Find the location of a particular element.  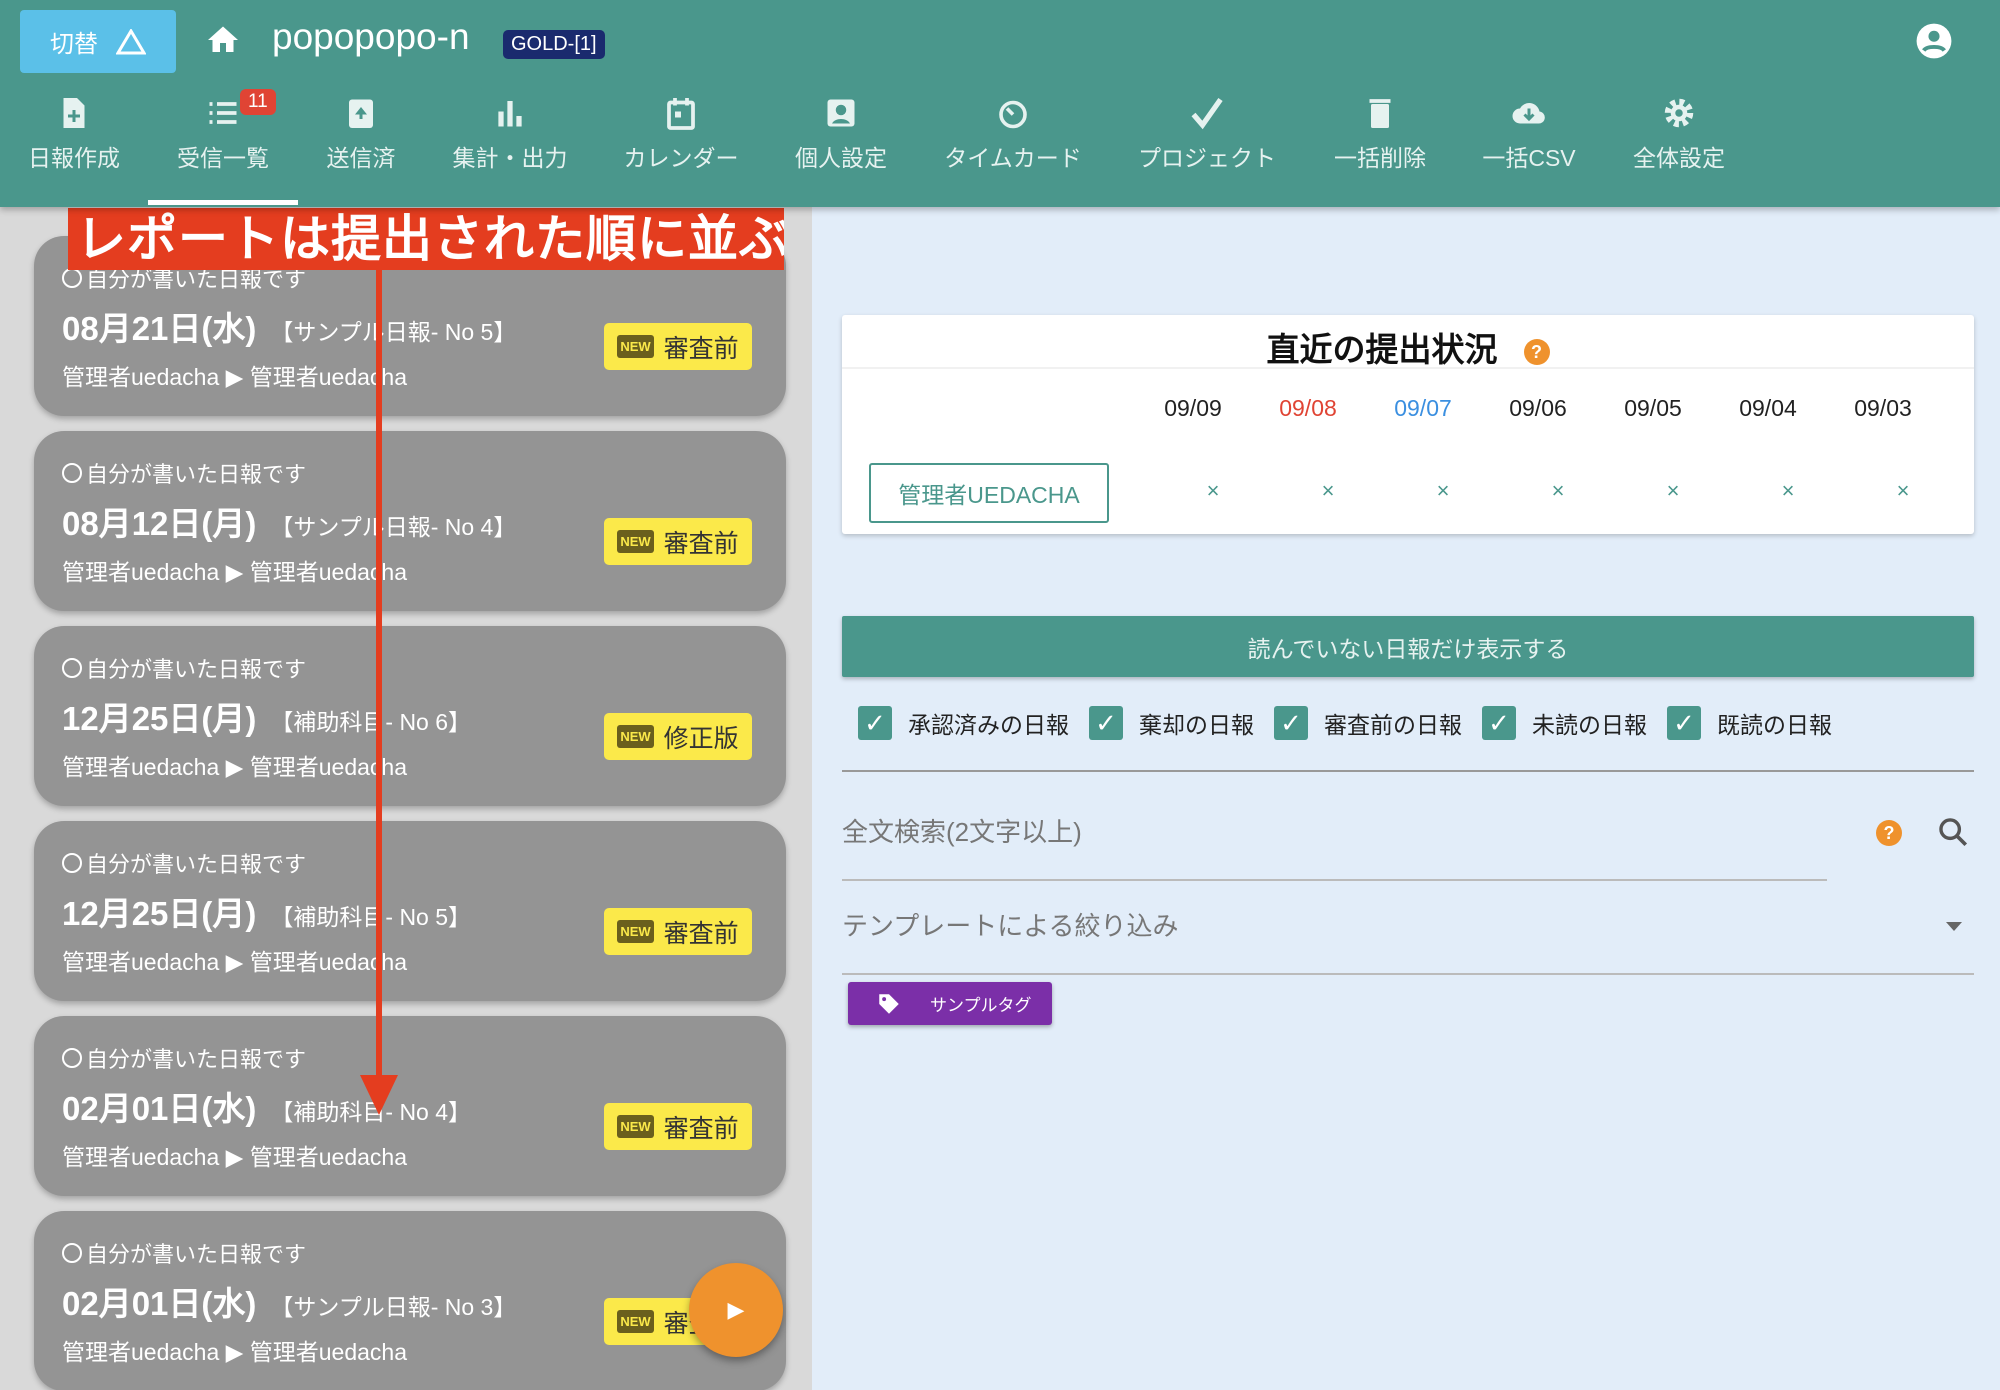

next-fab-button: ▶ is located at coordinates (736, 1310).